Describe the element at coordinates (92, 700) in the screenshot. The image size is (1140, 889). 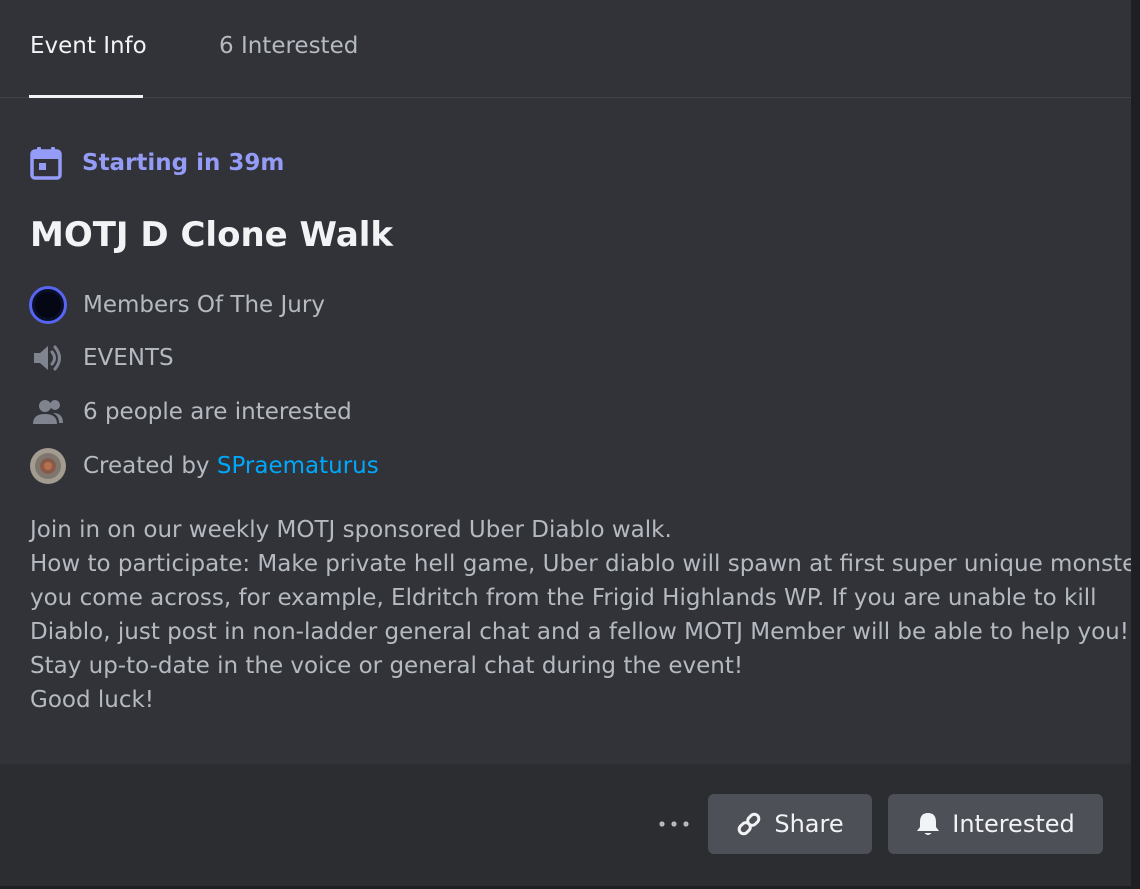
I see `description-line: Good luck!` at that location.